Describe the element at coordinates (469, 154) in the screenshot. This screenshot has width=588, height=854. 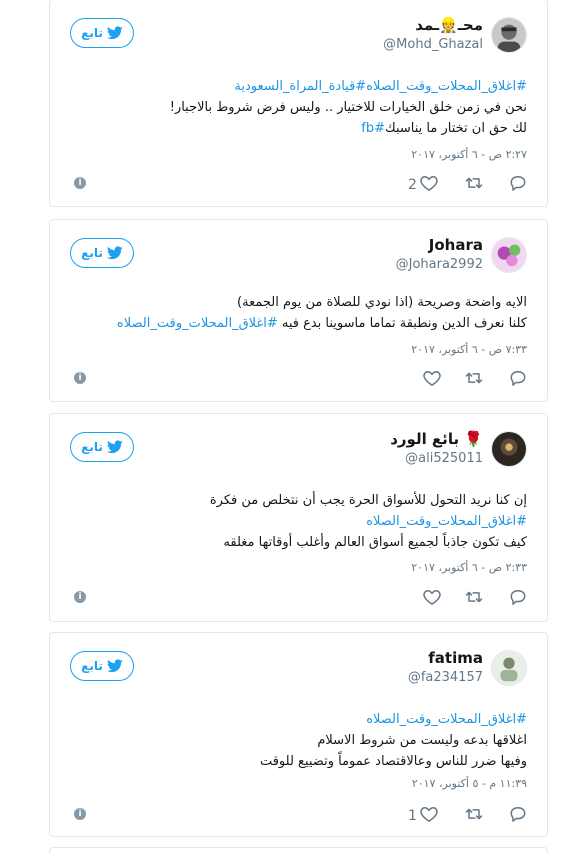
I see `tweet-timestamp: ٢:٢٧ ص - ٦ أكتوبر، ٢٠١٧` at that location.